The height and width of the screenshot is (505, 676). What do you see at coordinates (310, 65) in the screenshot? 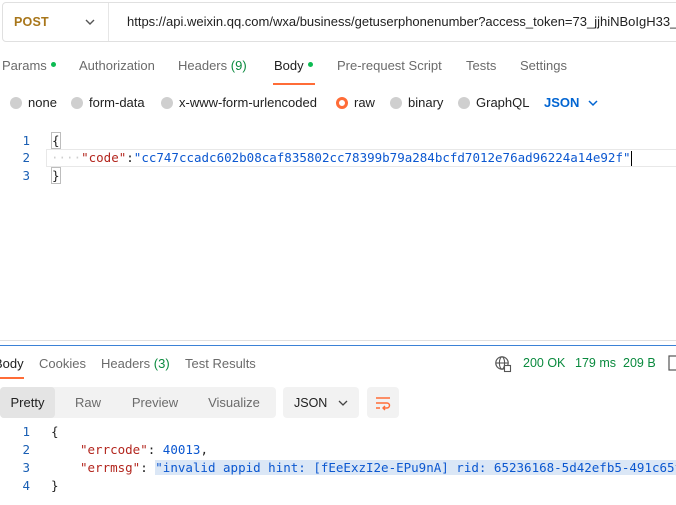
I see `body-indicator-dot` at bounding box center [310, 65].